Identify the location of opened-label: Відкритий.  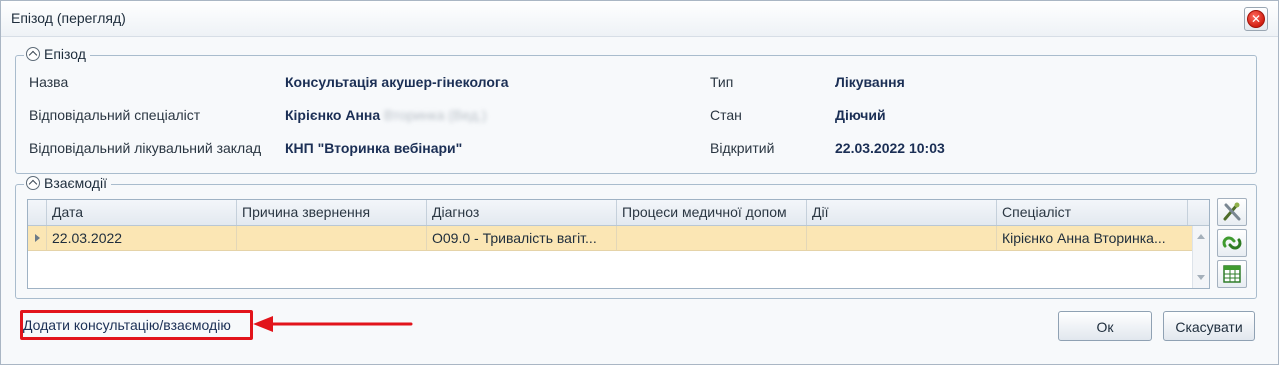
(742, 148).